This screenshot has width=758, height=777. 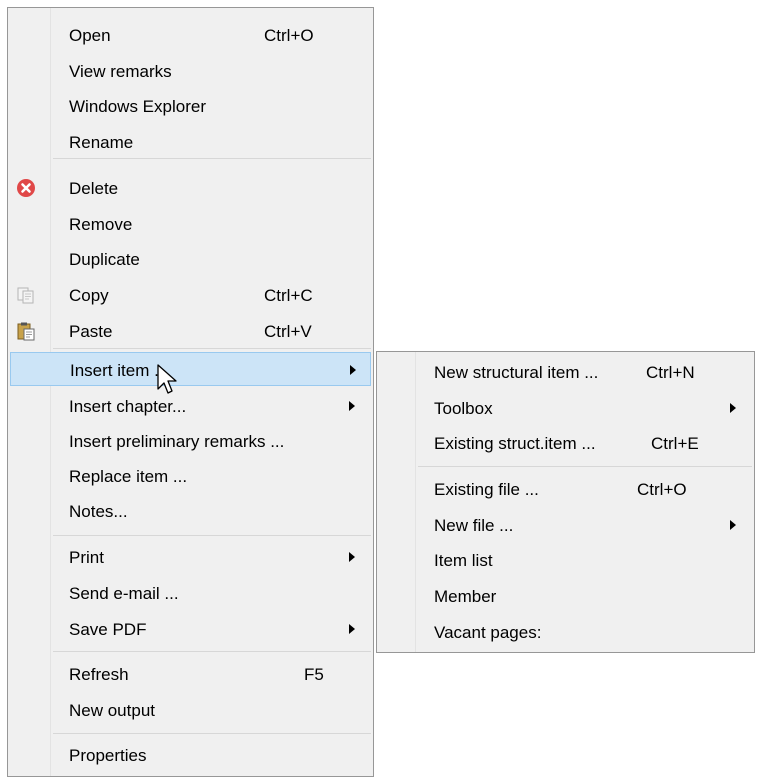 What do you see at coordinates (89, 295) in the screenshot?
I see `menu-item-label: Copy` at bounding box center [89, 295].